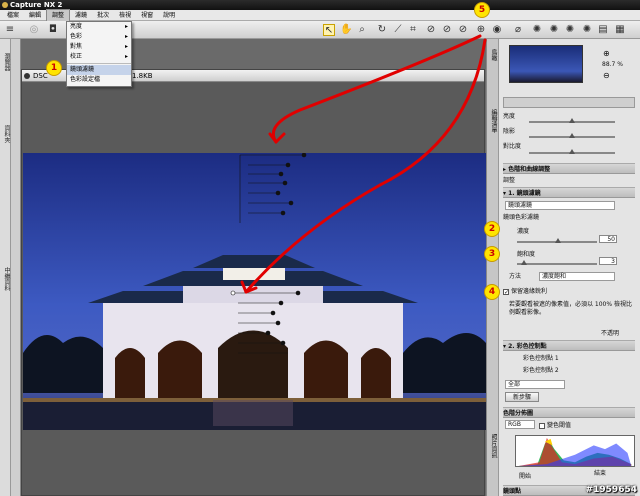  Describe the element at coordinates (608, 261) in the screenshot. I see `saturation-value: 3` at that location.